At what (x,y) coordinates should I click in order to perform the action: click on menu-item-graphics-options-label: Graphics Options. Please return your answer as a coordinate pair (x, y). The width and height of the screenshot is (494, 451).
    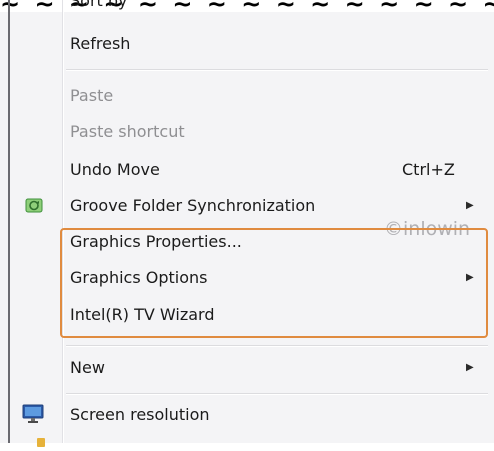
    Looking at the image, I should click on (139, 277).